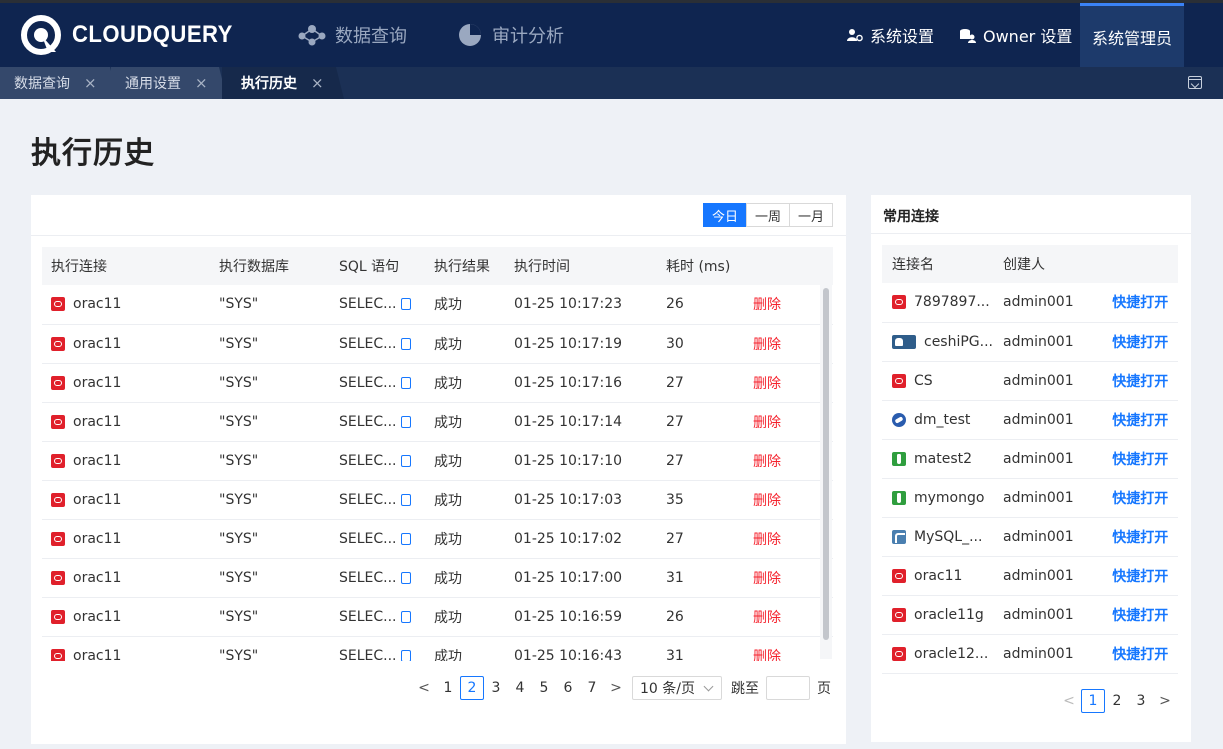  What do you see at coordinates (890, 35) in the screenshot?
I see `nav-system-settings: 系统设置` at bounding box center [890, 35].